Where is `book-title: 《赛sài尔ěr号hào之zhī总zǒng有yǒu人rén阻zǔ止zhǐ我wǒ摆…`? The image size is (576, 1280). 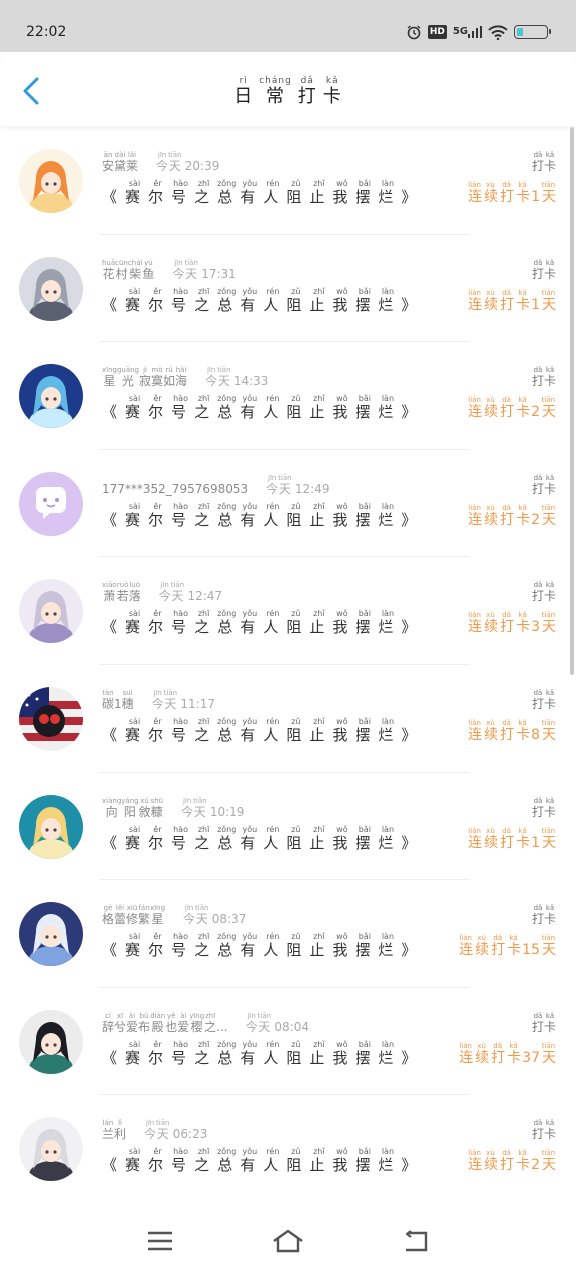
book-title: 《赛sài尔ěr号hào之zhī总zǒng有yǒu人rén阻zǔ止zhǐ我wǒ摆… is located at coordinates (263, 1054).